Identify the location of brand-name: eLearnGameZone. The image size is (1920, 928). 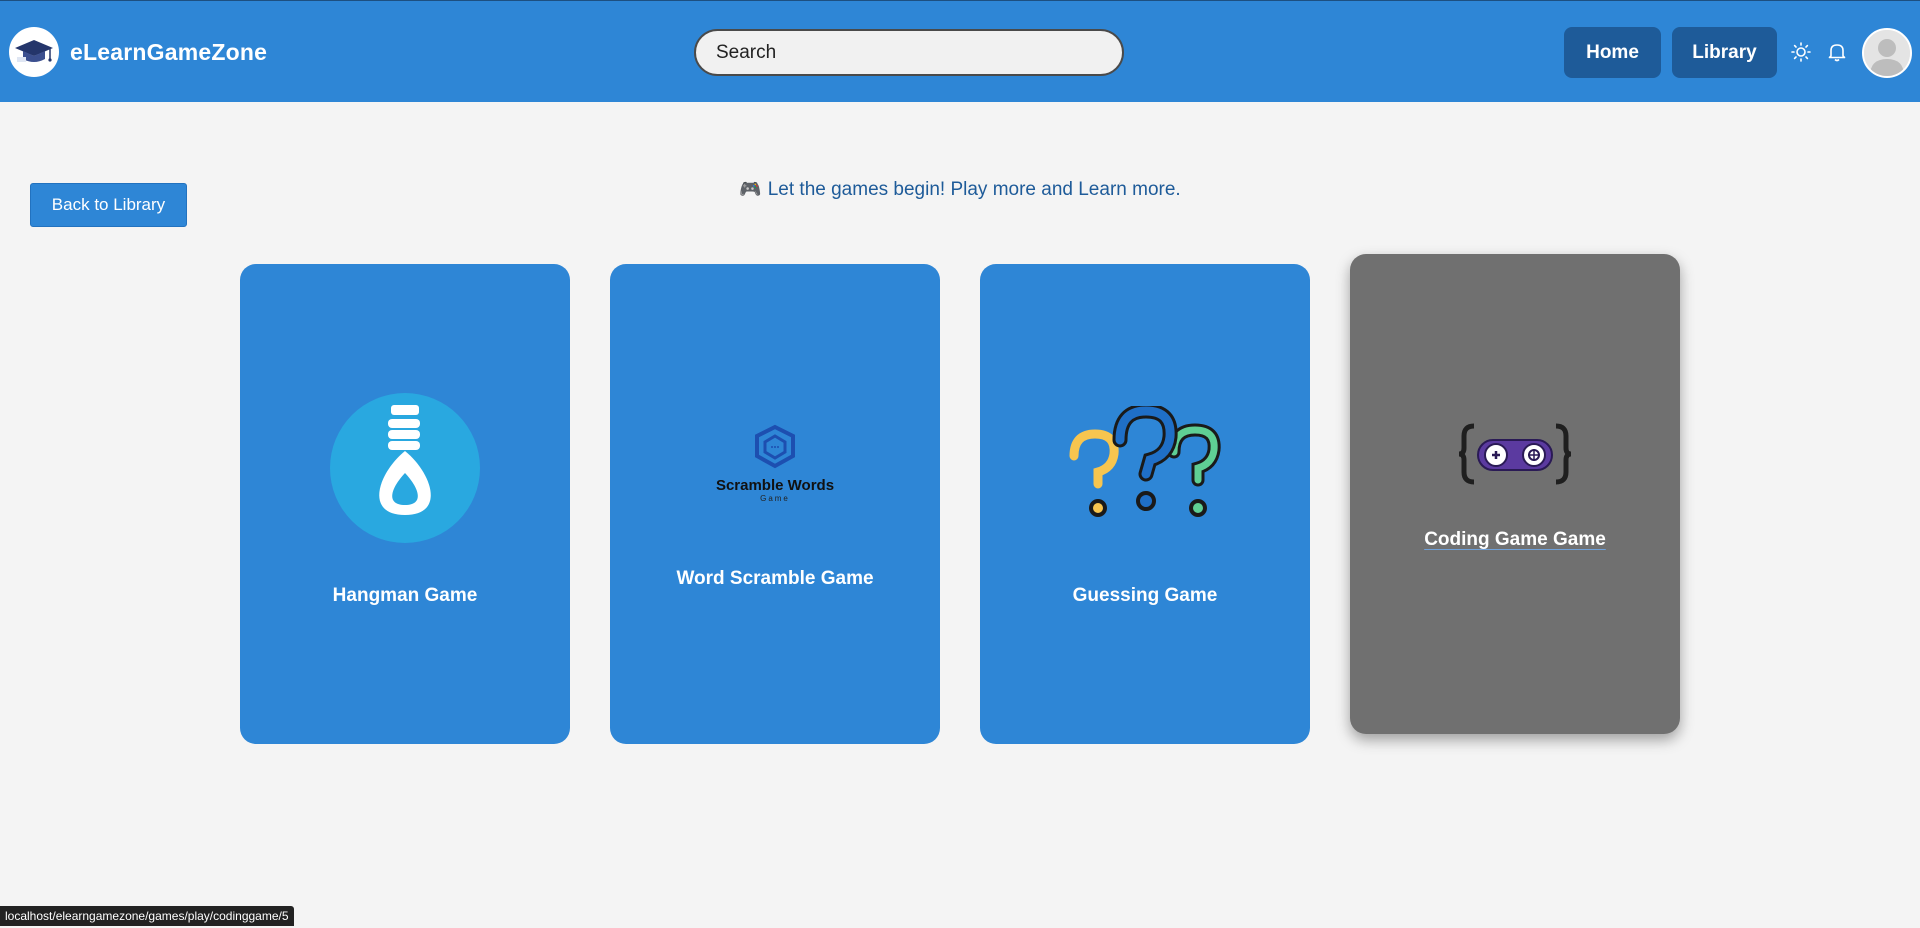
(169, 51).